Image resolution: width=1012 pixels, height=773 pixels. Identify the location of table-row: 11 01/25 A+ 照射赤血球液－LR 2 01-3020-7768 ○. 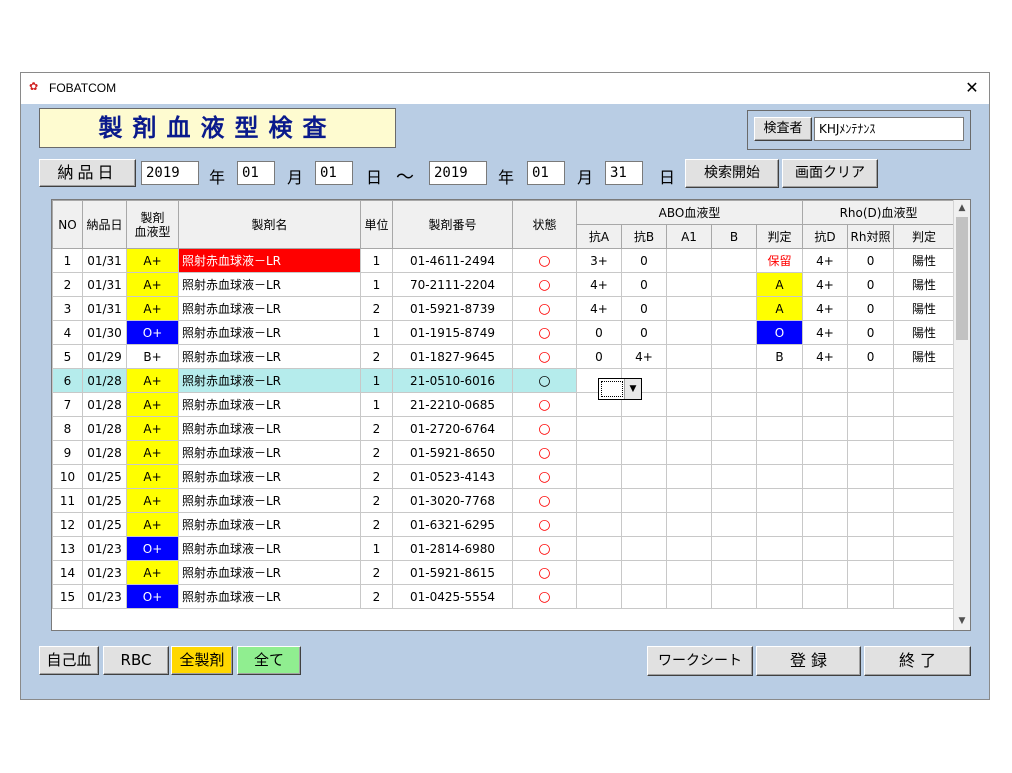
(314, 500).